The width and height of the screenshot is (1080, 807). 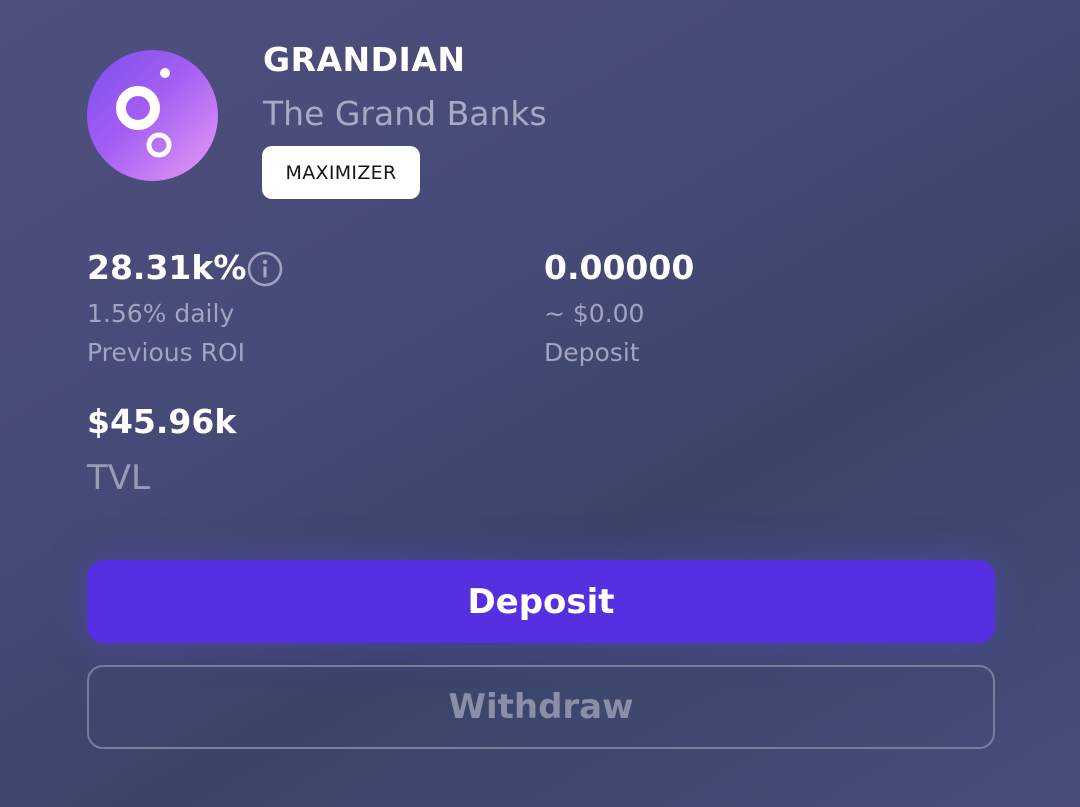 What do you see at coordinates (167, 267) in the screenshot?
I see `roi-value: 28.31k%` at bounding box center [167, 267].